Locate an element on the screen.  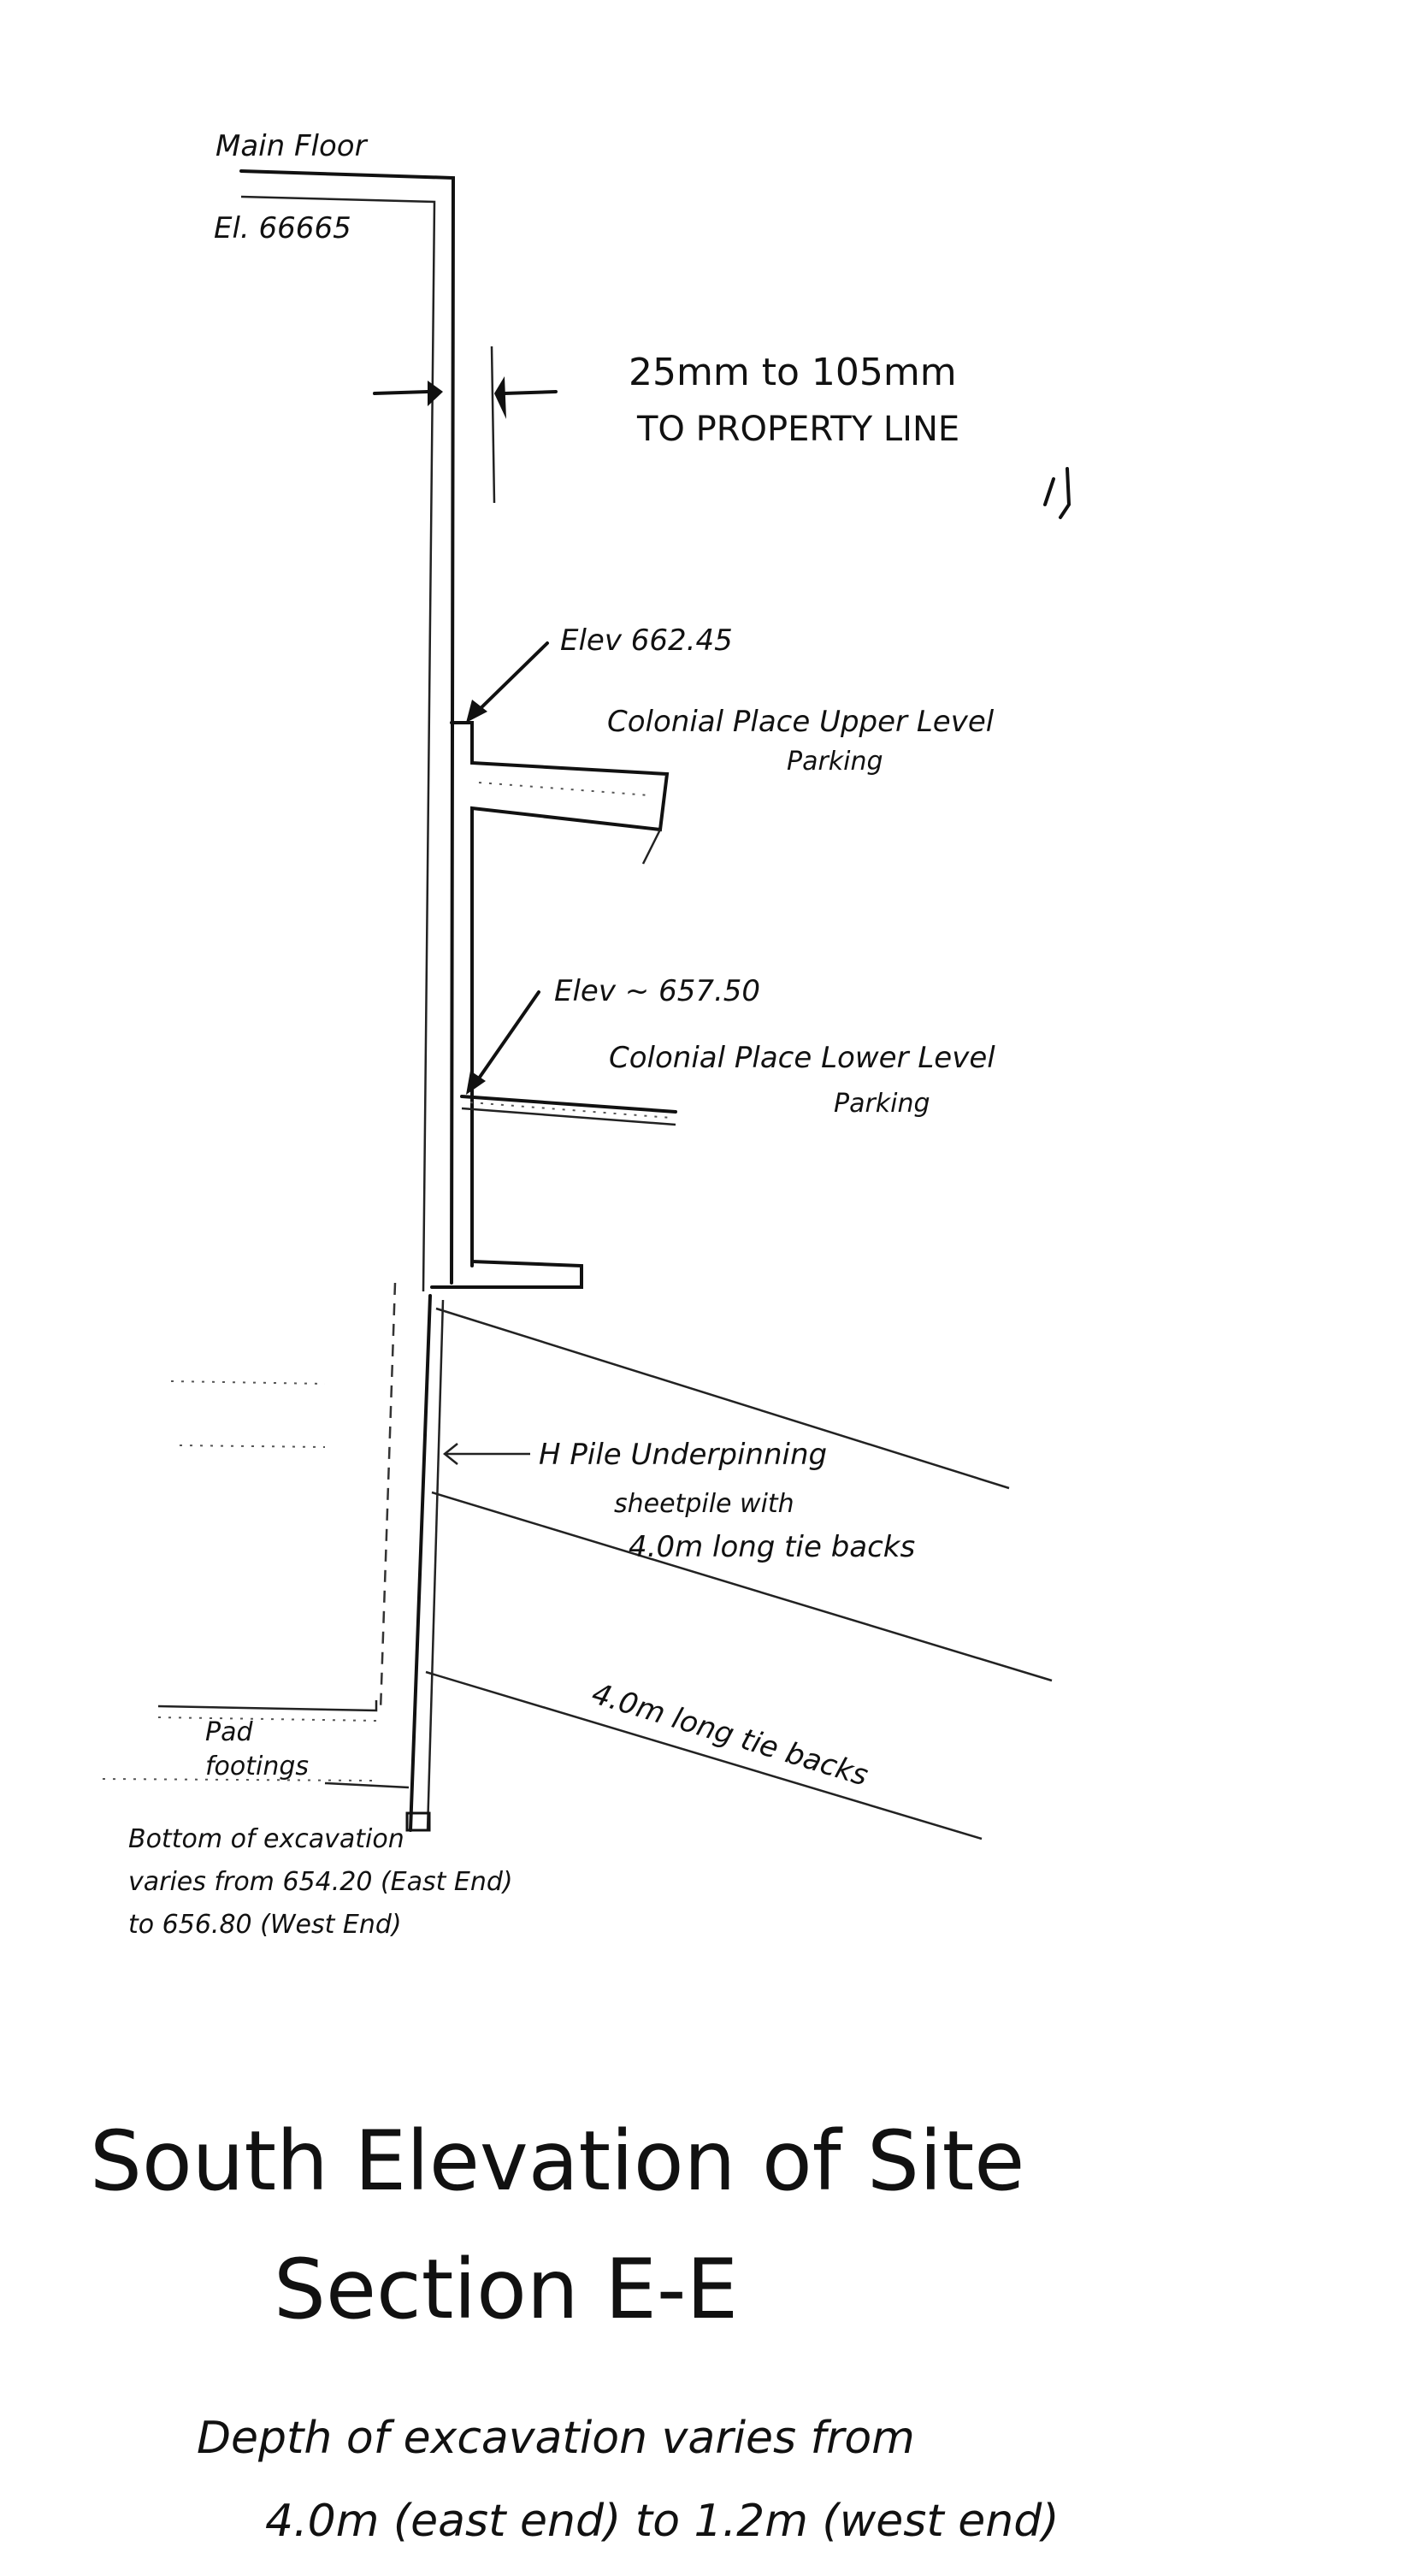
pile-left-line is located at coordinates (420, 1563).